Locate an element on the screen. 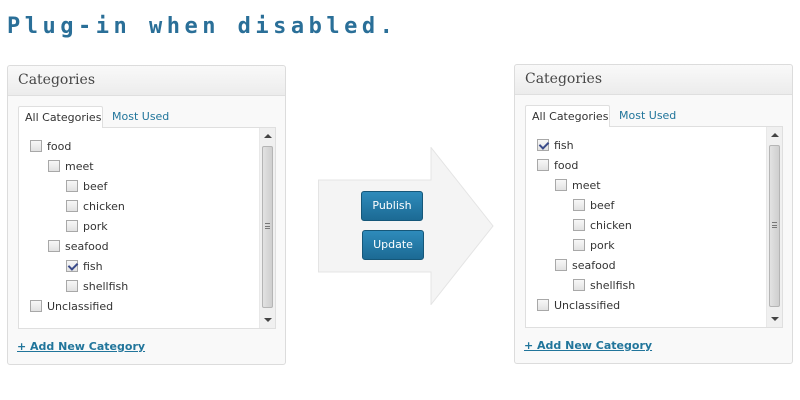  page-heading: Plug-in when disabled. is located at coordinates (202, 26).